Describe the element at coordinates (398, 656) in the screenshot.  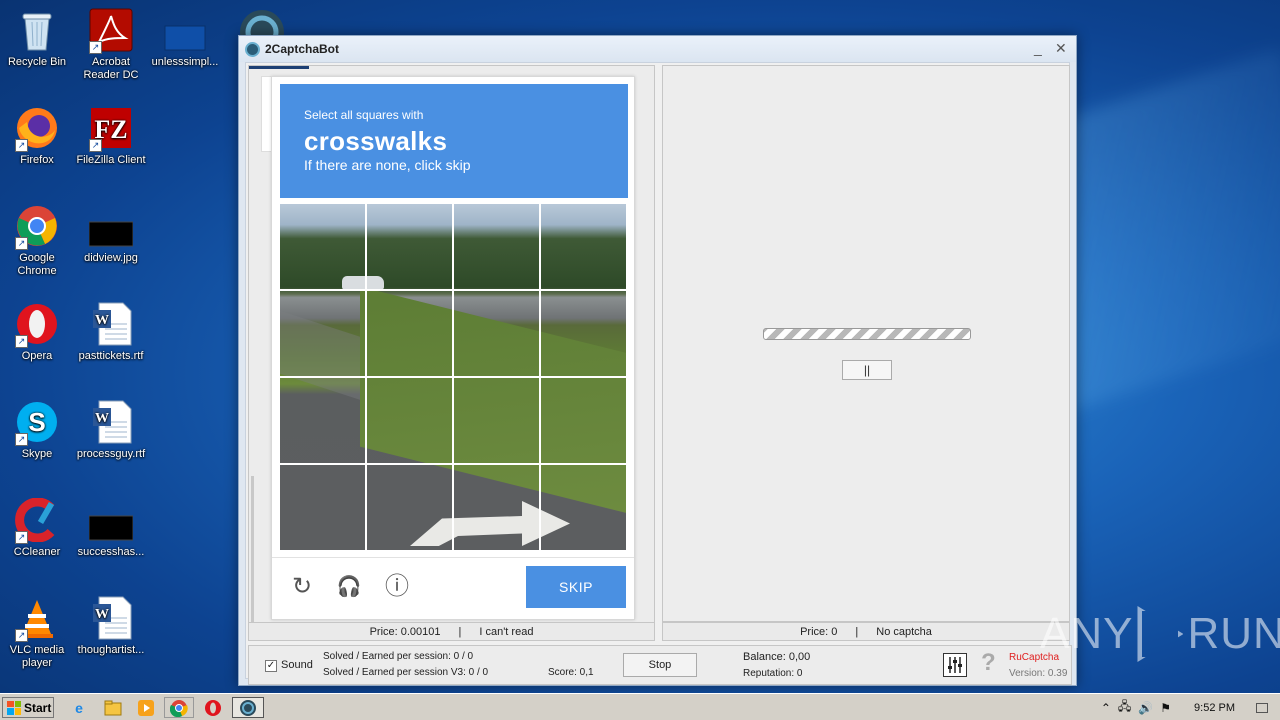
I see `session-stats: Solved / Earned per session: 0 / 0` at that location.